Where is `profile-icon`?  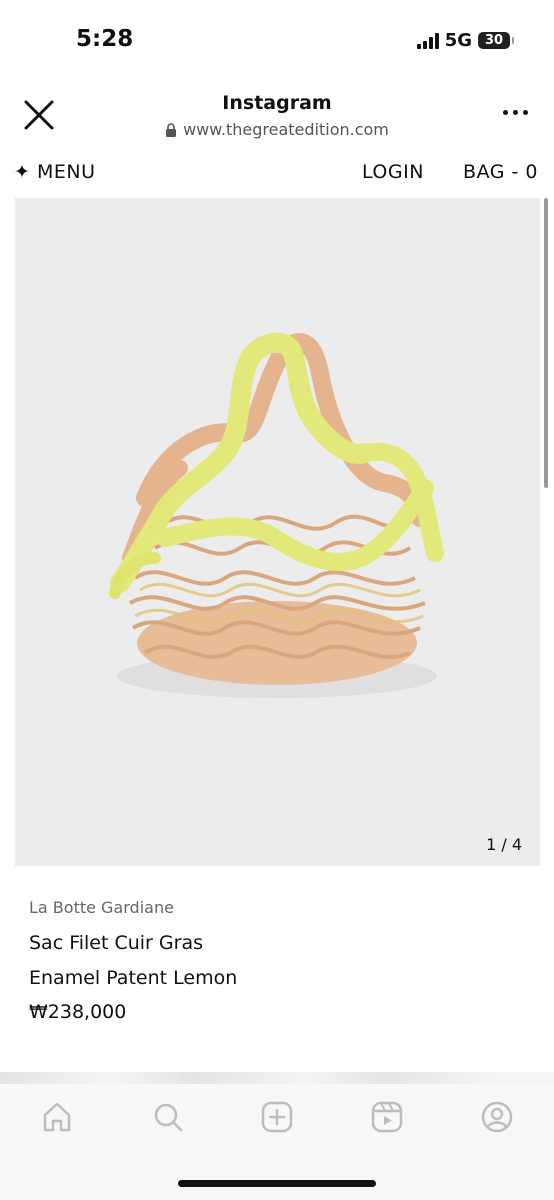 profile-icon is located at coordinates (497, 1117).